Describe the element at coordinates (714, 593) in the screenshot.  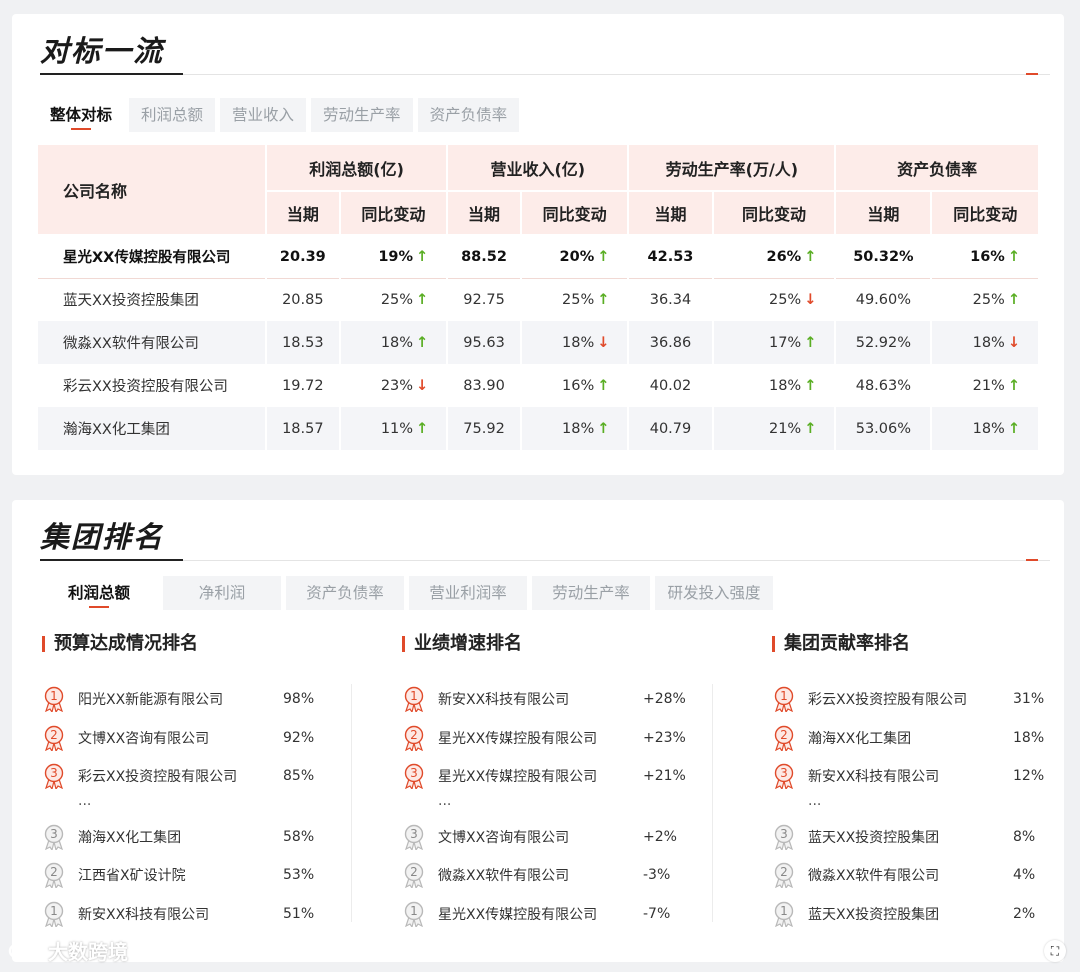
I see `tab-rd-intensity: 研发投入强度` at that location.